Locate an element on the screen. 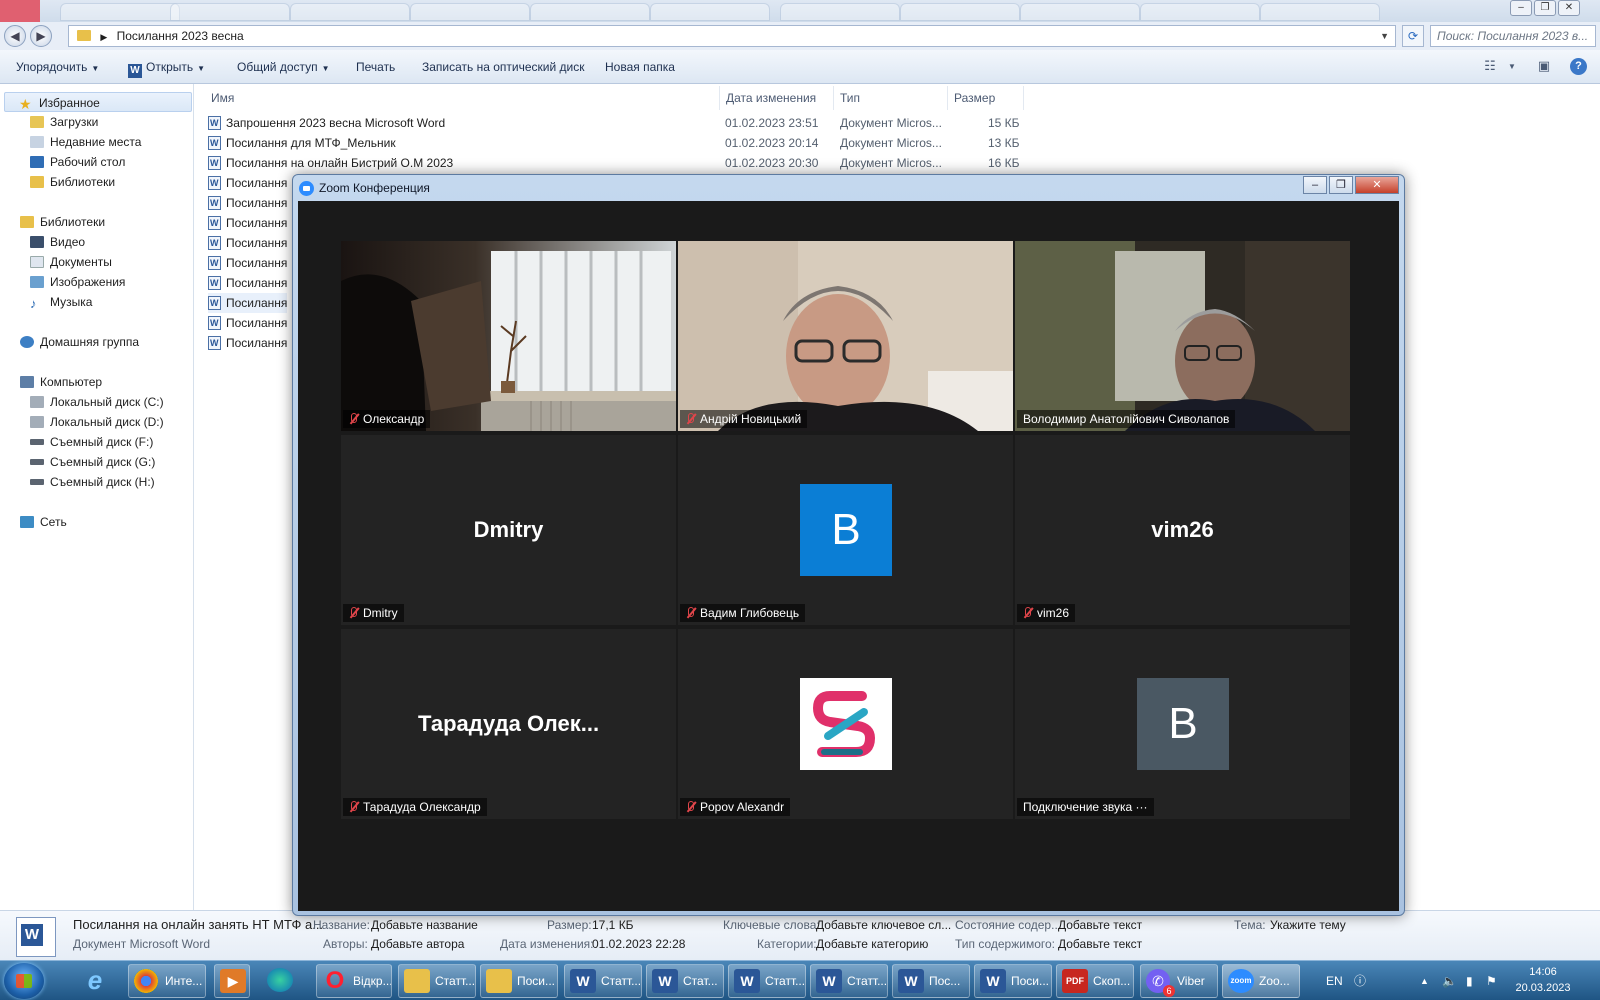  show-hidden-icons: ▲ is located at coordinates (1424, 980).